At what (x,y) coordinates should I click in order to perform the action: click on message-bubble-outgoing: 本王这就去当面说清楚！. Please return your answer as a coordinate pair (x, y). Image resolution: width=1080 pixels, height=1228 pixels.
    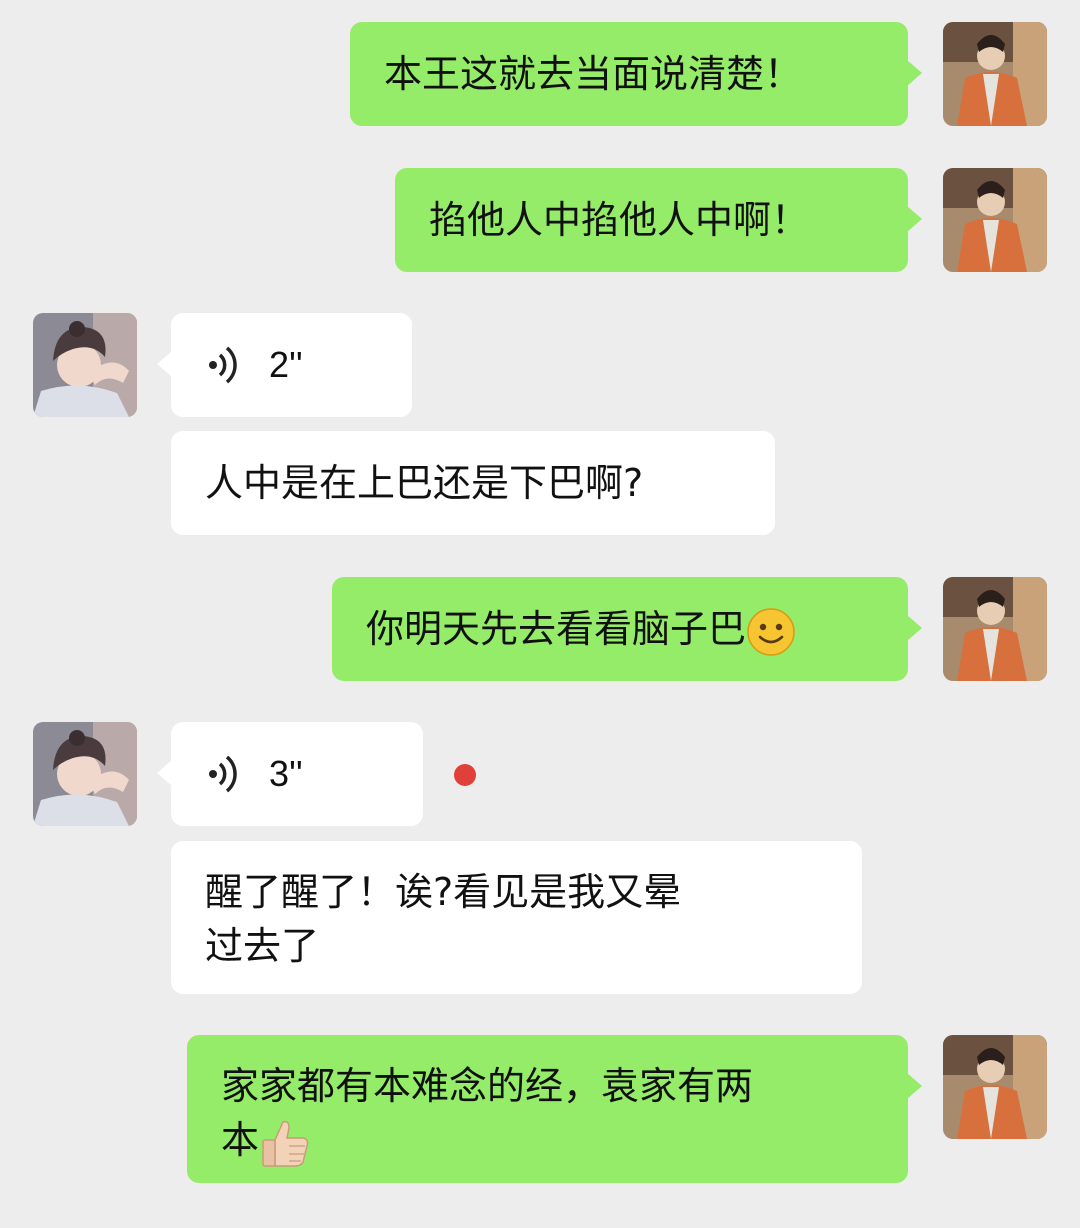
    Looking at the image, I should click on (636, 74).